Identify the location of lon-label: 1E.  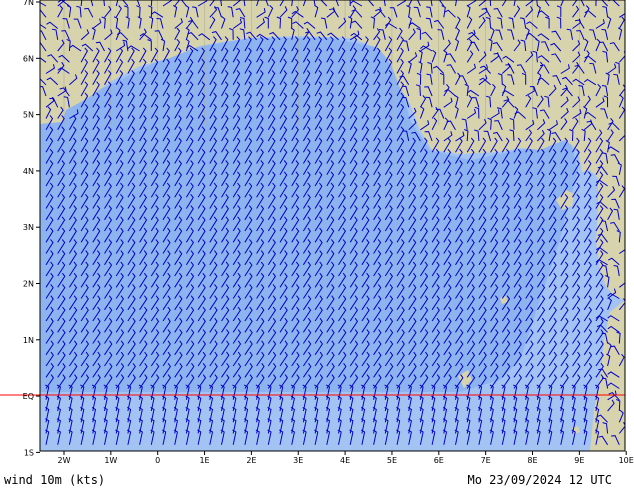
(204, 460).